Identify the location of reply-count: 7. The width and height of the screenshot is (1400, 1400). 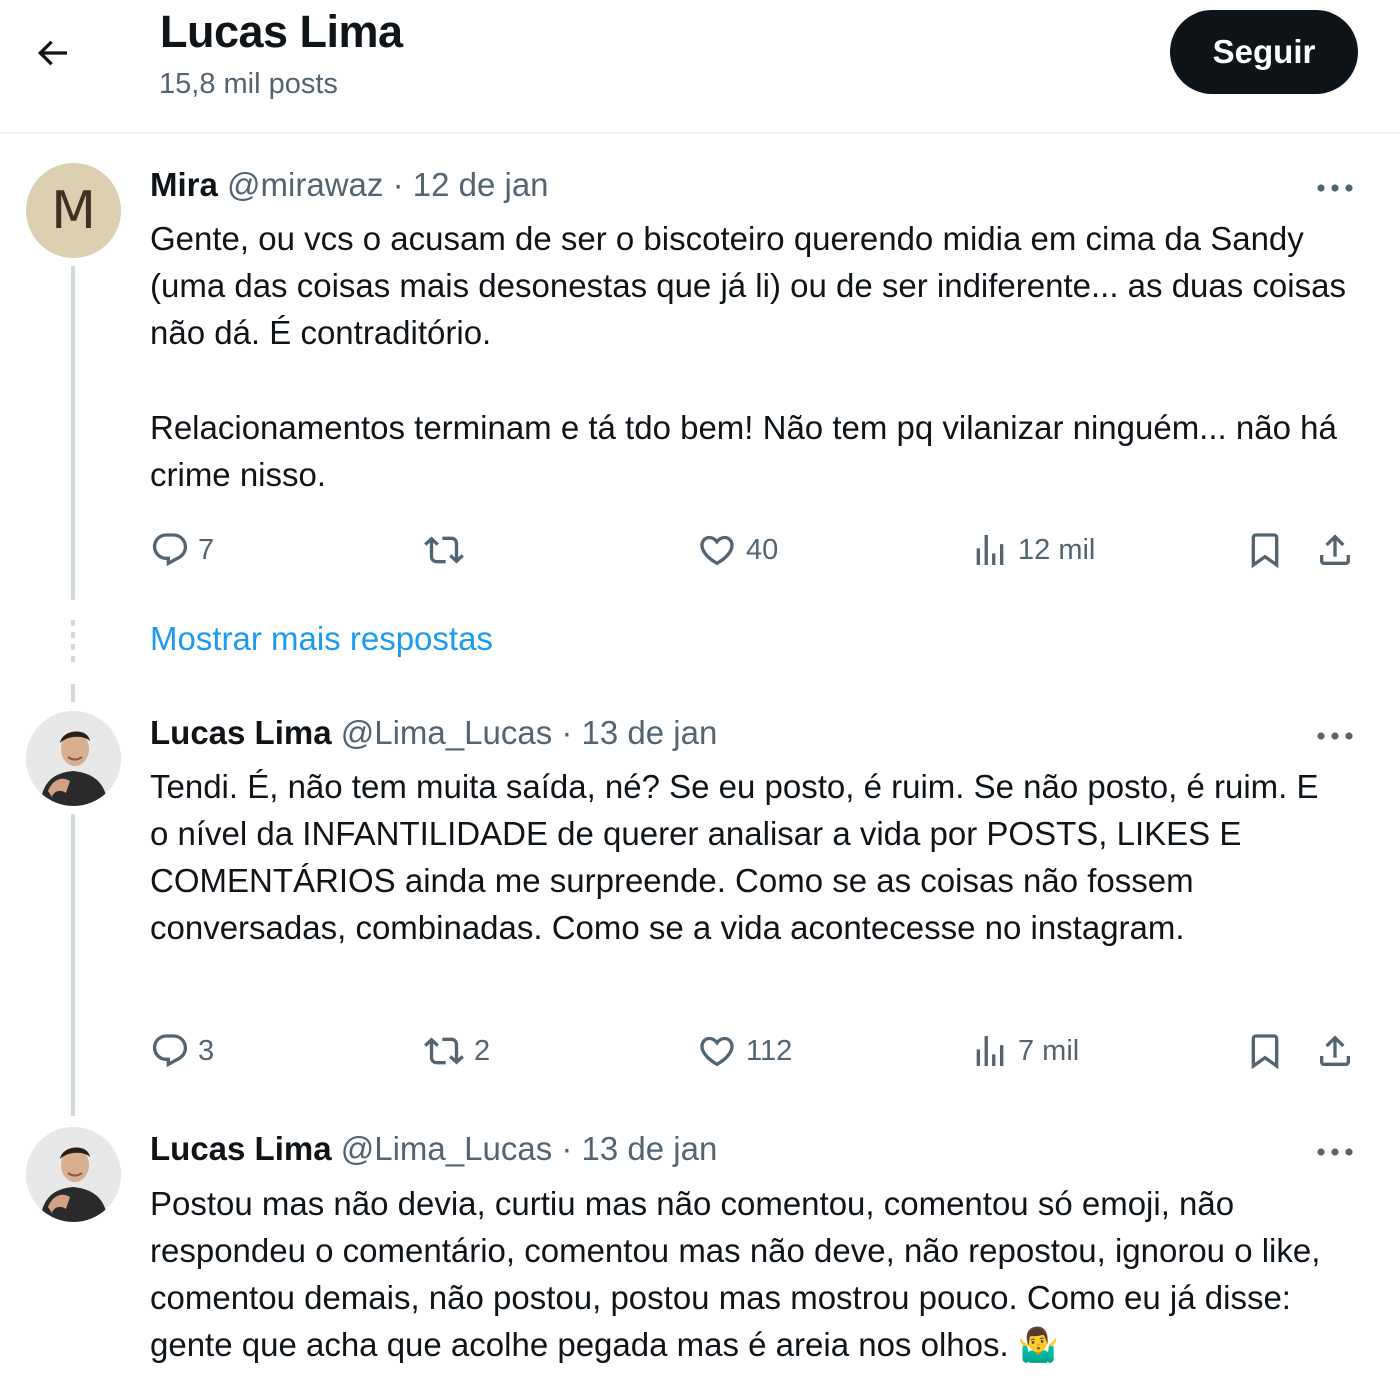
(206, 549).